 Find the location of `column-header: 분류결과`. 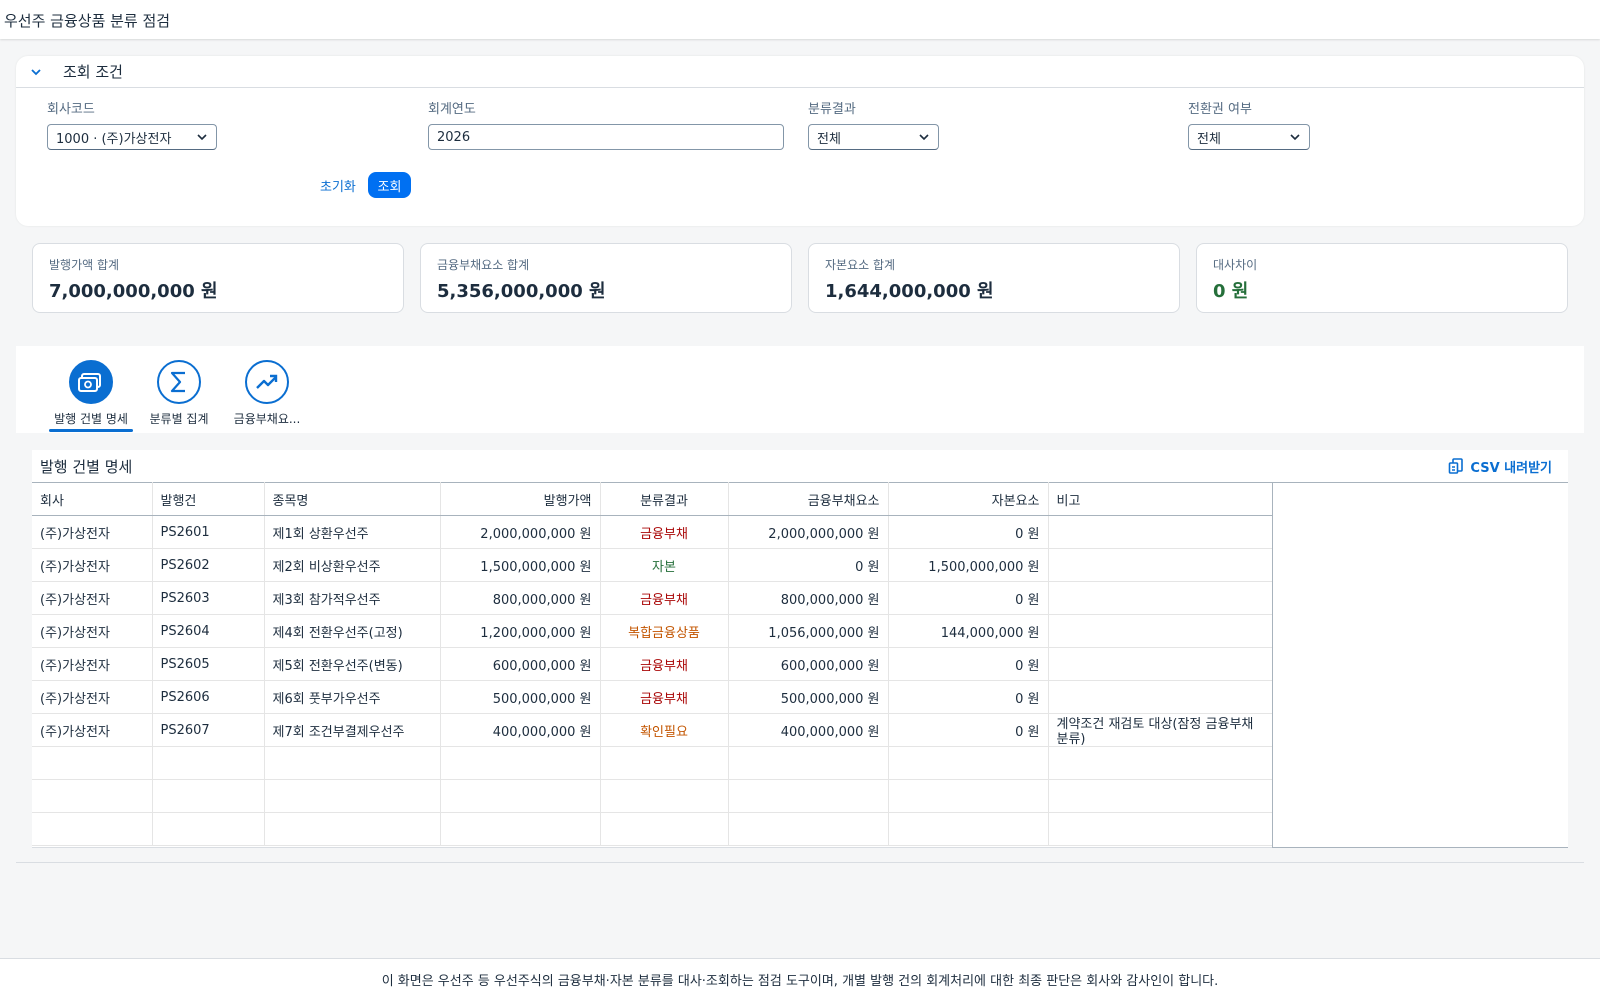

column-header: 분류결과 is located at coordinates (664, 499).